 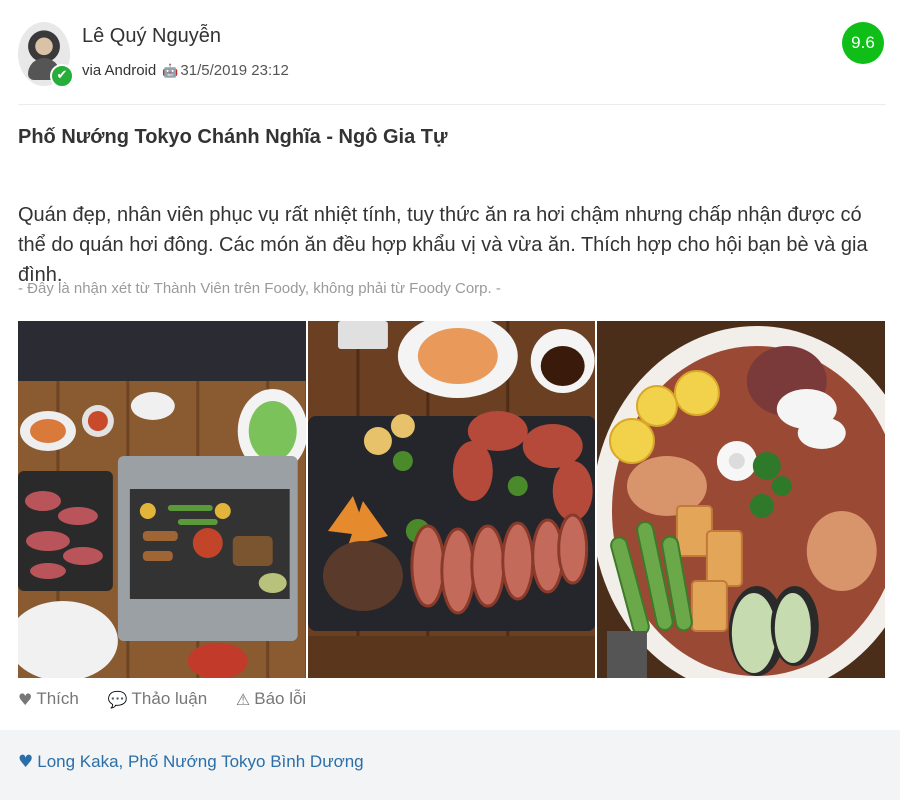 I want to click on review-actions: ♥ Thích 💬 Thảo luận ⚠ Báo lỗi, so click(x=174, y=699).